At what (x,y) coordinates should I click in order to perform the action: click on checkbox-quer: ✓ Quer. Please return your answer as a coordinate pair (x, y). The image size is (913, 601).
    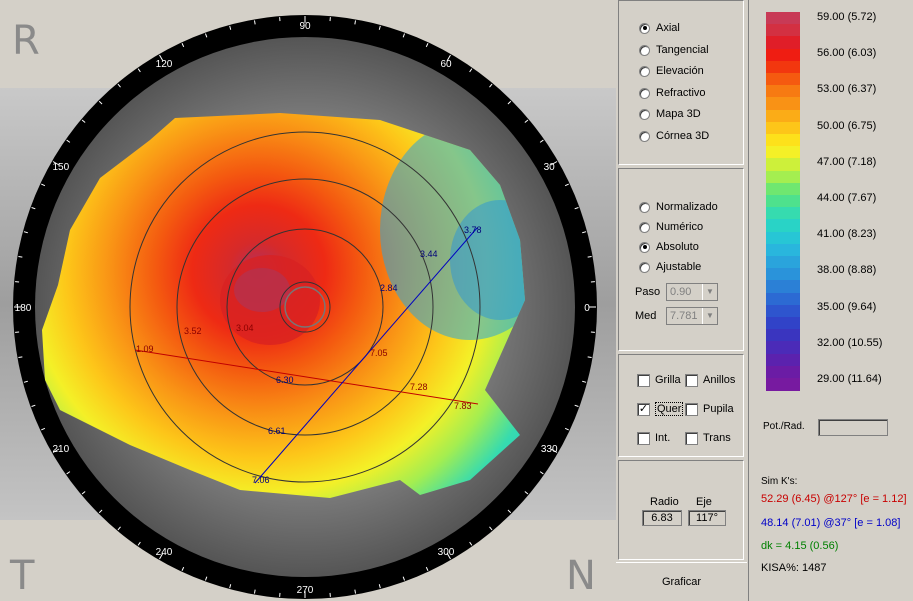
    Looking at the image, I should click on (660, 409).